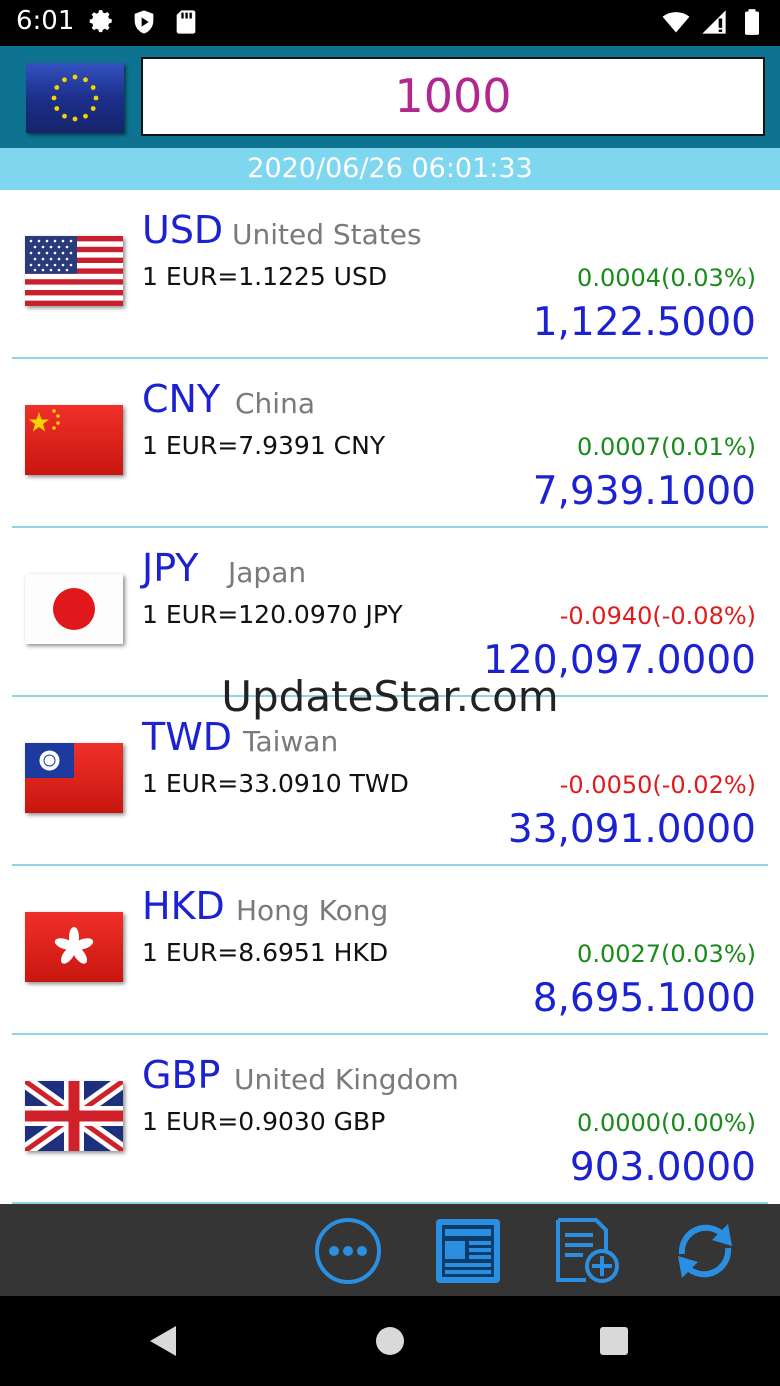 This screenshot has width=780, height=1386. I want to click on gb-flag-icon, so click(74, 1116).